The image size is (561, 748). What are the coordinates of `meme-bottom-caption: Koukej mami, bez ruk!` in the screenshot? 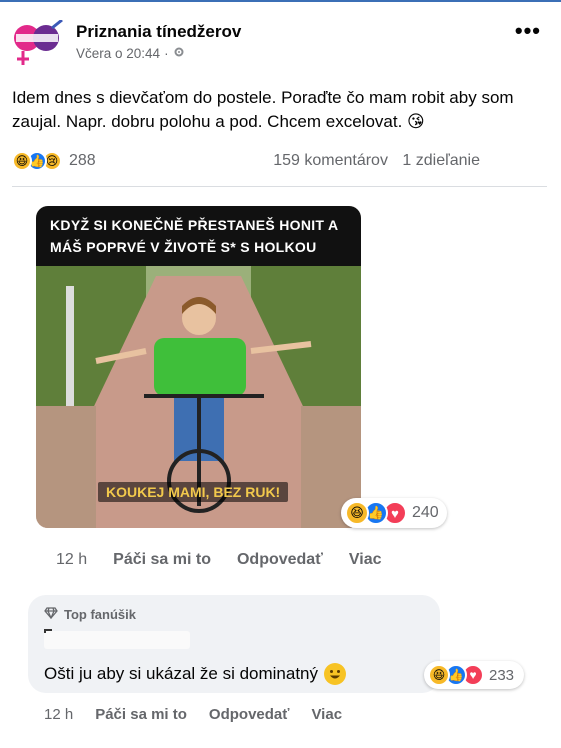 It's located at (193, 492).